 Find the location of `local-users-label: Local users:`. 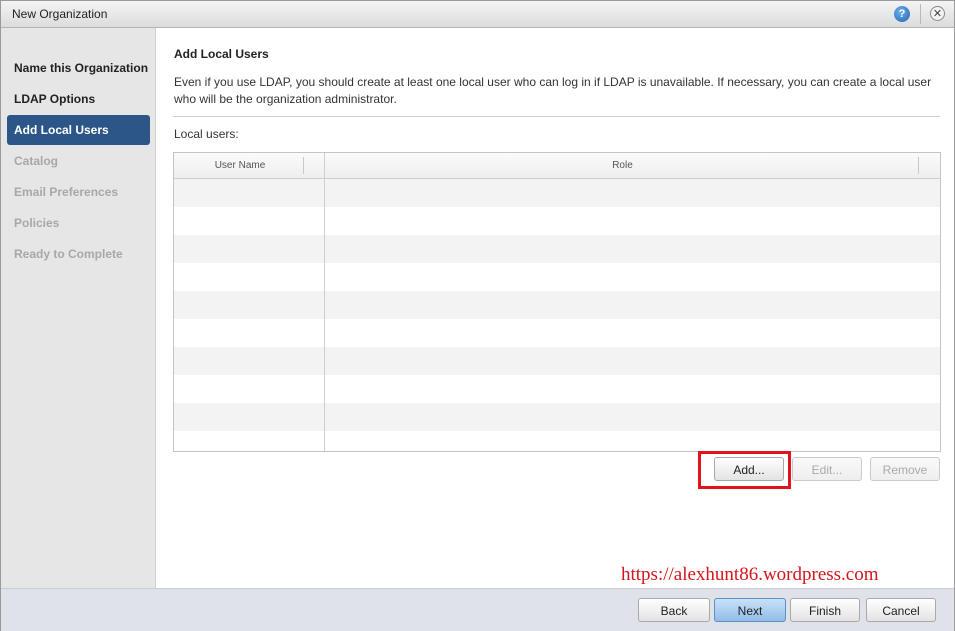

local-users-label: Local users: is located at coordinates (206, 134).